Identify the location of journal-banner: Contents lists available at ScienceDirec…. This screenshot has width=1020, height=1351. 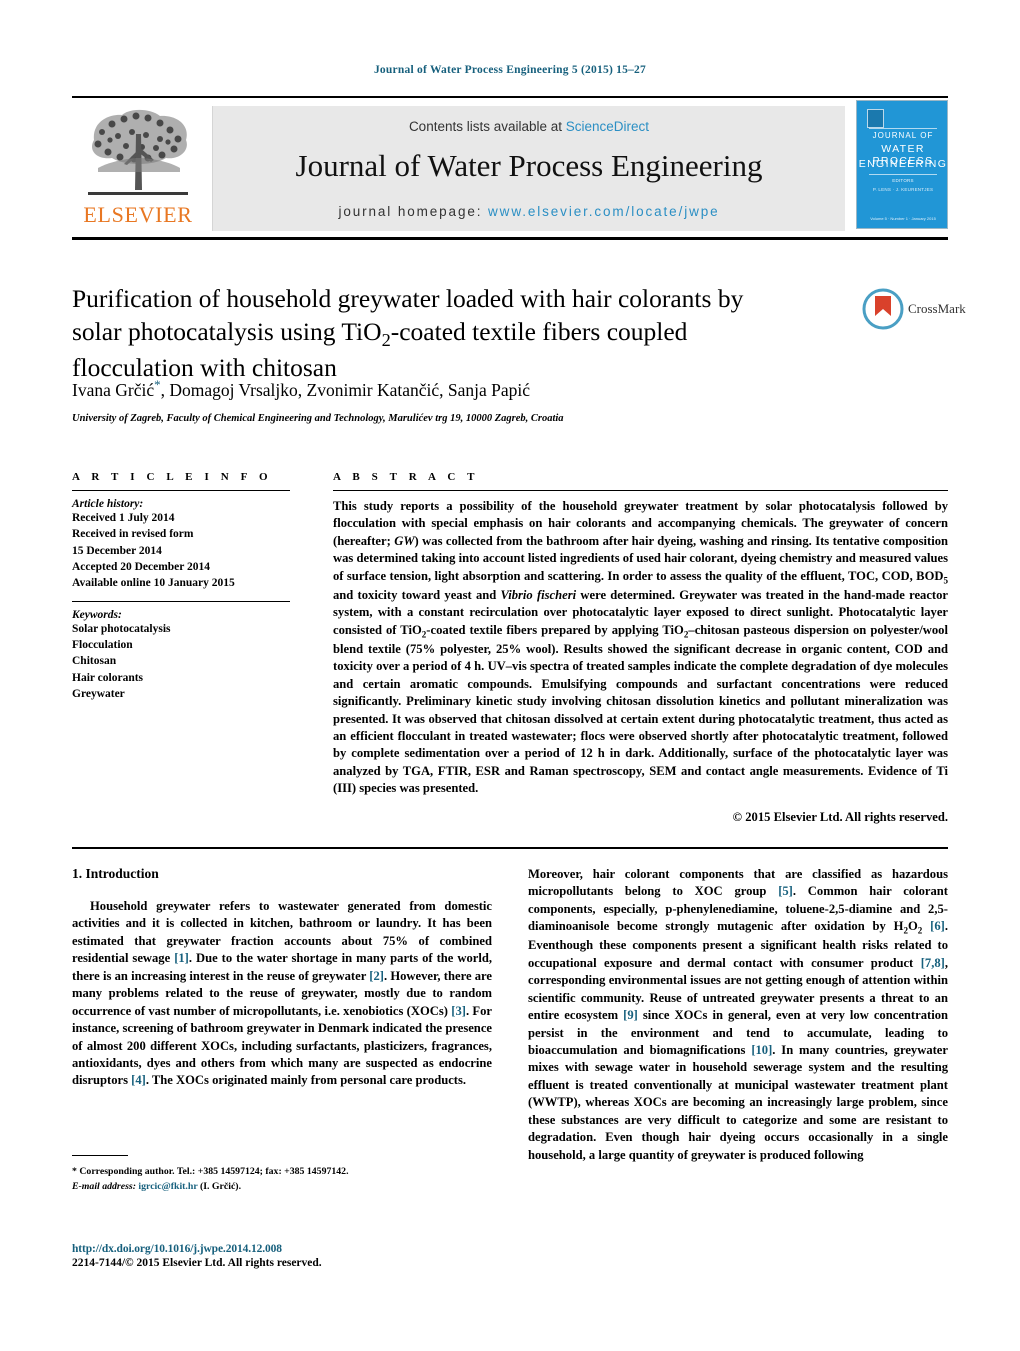
(528, 168).